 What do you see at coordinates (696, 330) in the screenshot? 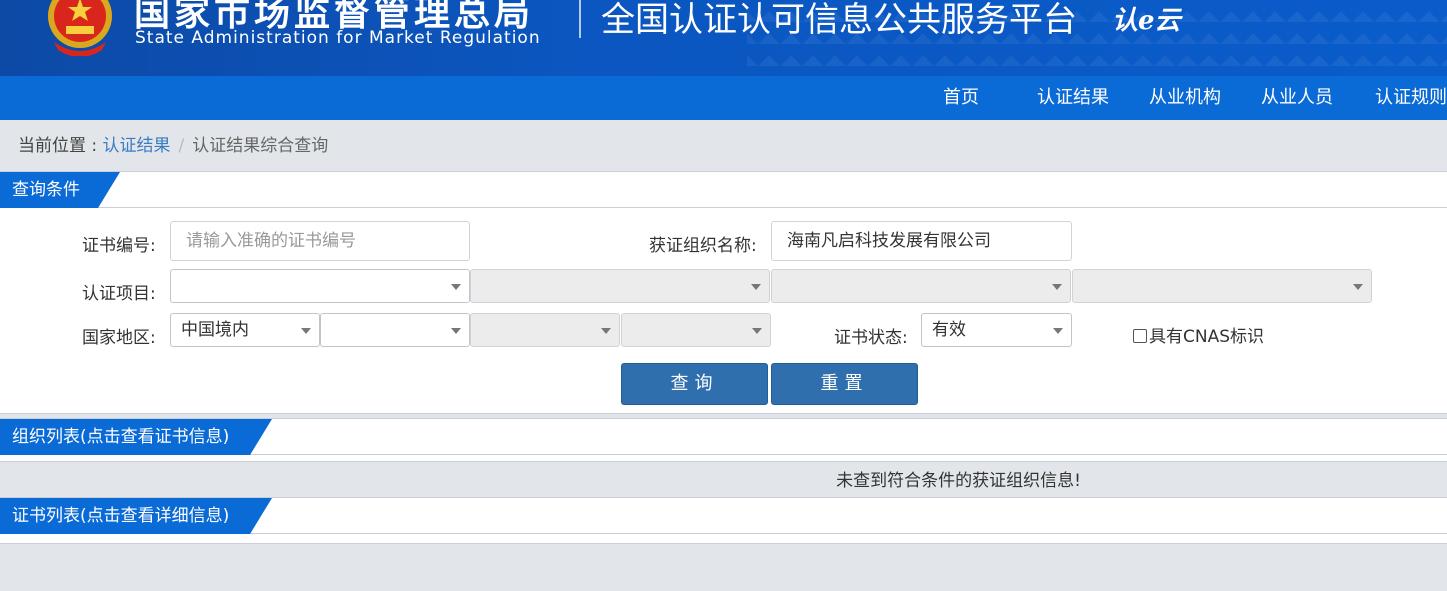
I see `region-select-district` at bounding box center [696, 330].